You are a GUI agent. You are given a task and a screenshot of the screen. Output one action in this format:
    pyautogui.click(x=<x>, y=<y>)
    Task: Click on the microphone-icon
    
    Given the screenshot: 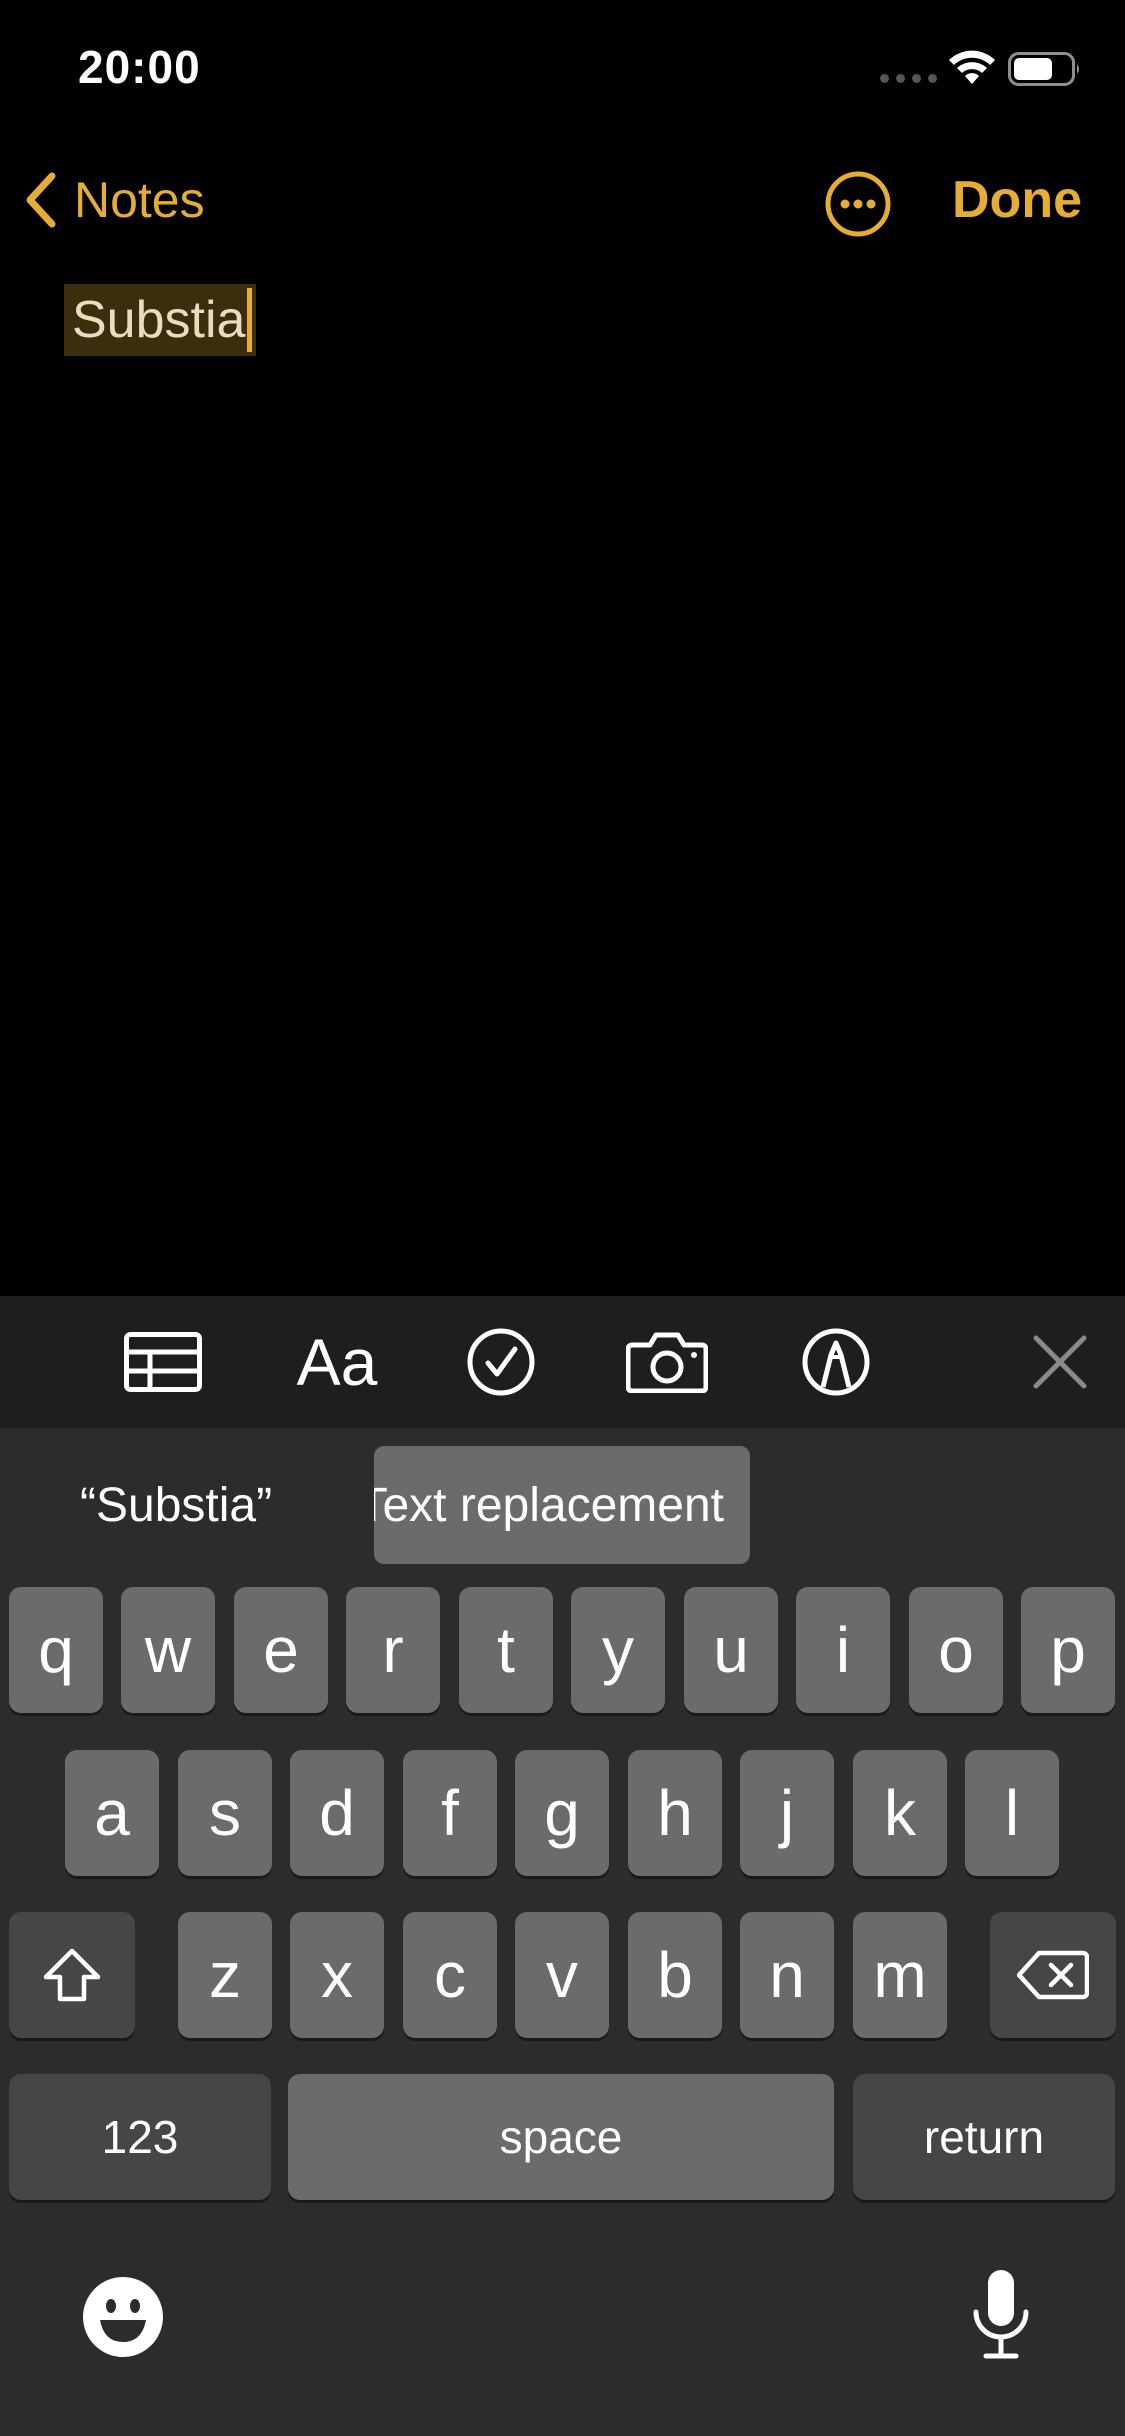 What is the action you would take?
    pyautogui.click(x=1001, y=2316)
    